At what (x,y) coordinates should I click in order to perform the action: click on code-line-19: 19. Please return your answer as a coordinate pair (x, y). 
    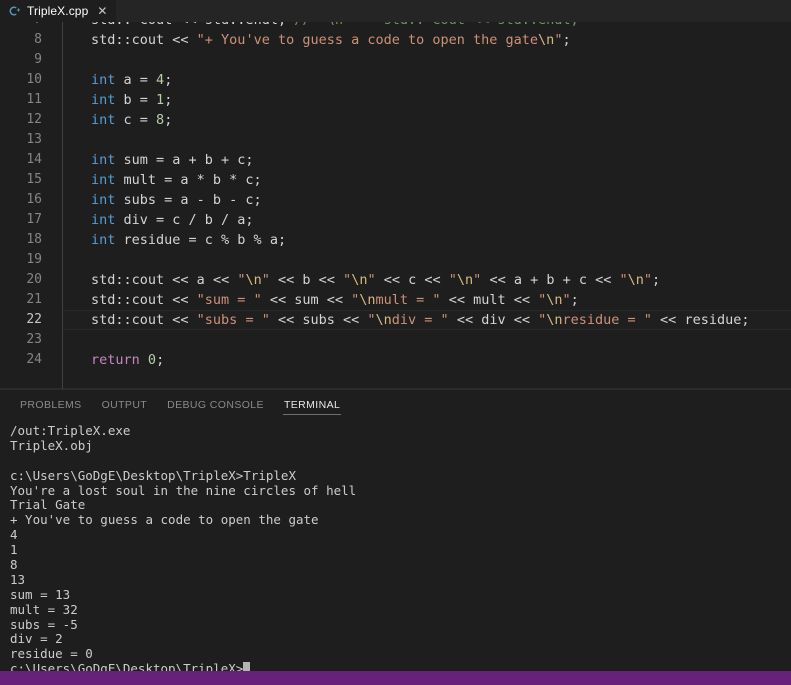
    Looking at the image, I should click on (395, 260).